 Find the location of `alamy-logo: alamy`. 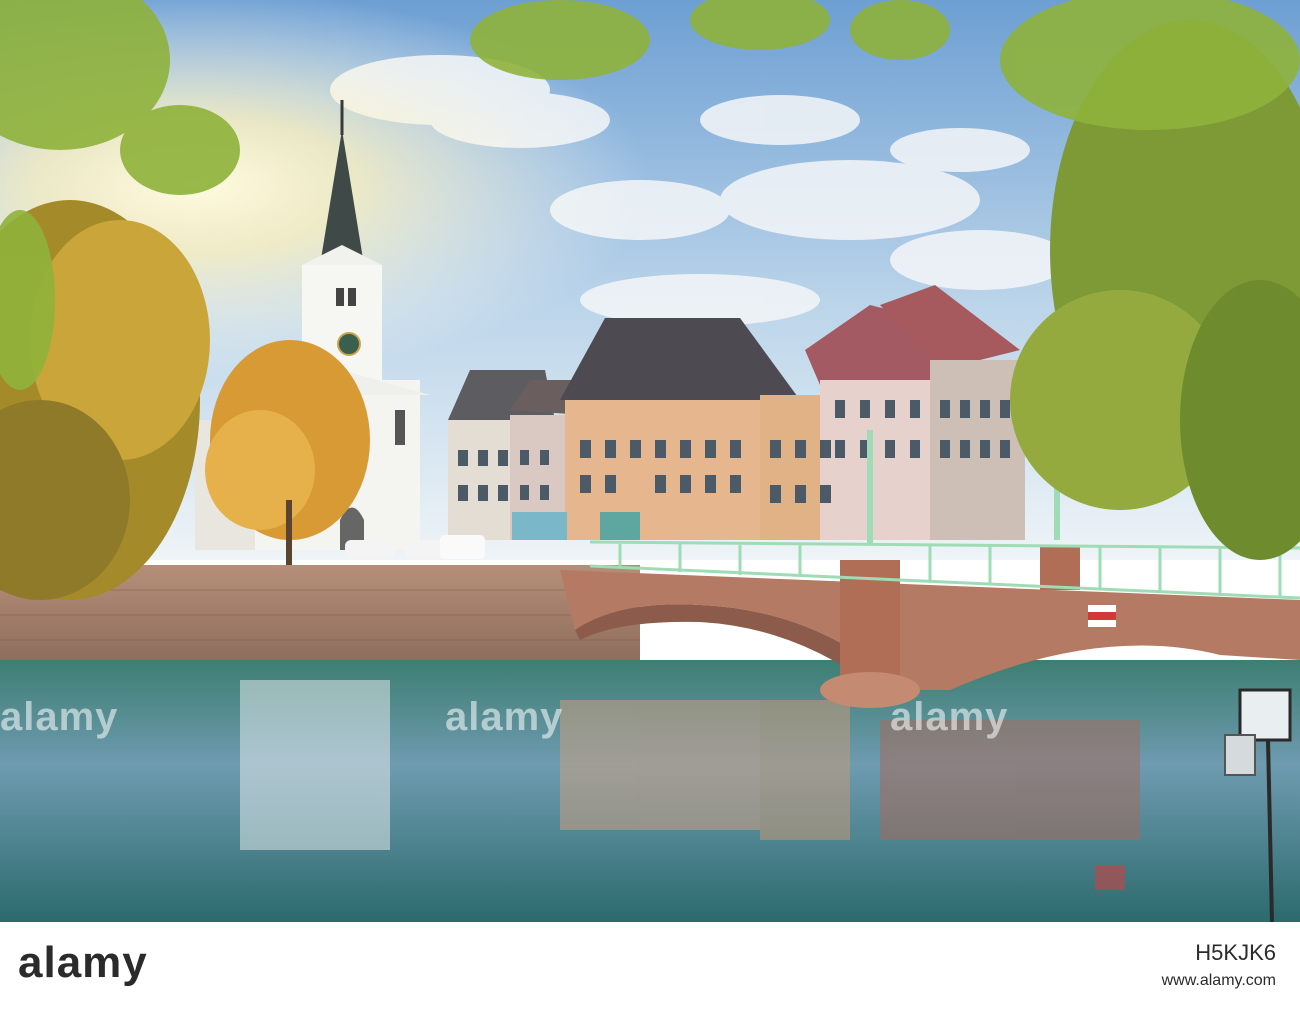

alamy-logo: alamy is located at coordinates (83, 962).